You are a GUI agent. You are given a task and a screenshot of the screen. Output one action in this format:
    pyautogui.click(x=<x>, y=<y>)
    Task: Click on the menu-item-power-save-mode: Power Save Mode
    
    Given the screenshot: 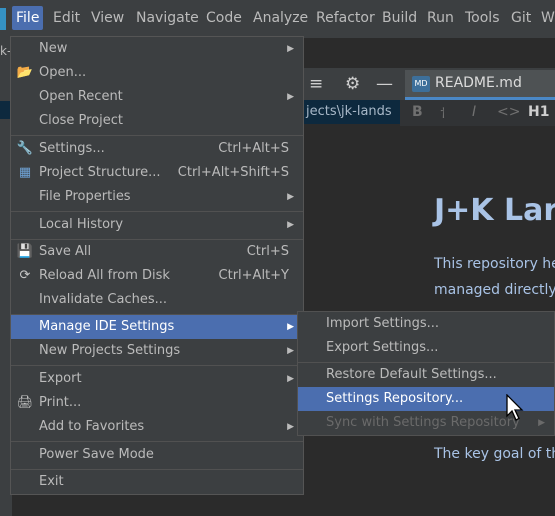 What is the action you would take?
    pyautogui.click(x=157, y=455)
    